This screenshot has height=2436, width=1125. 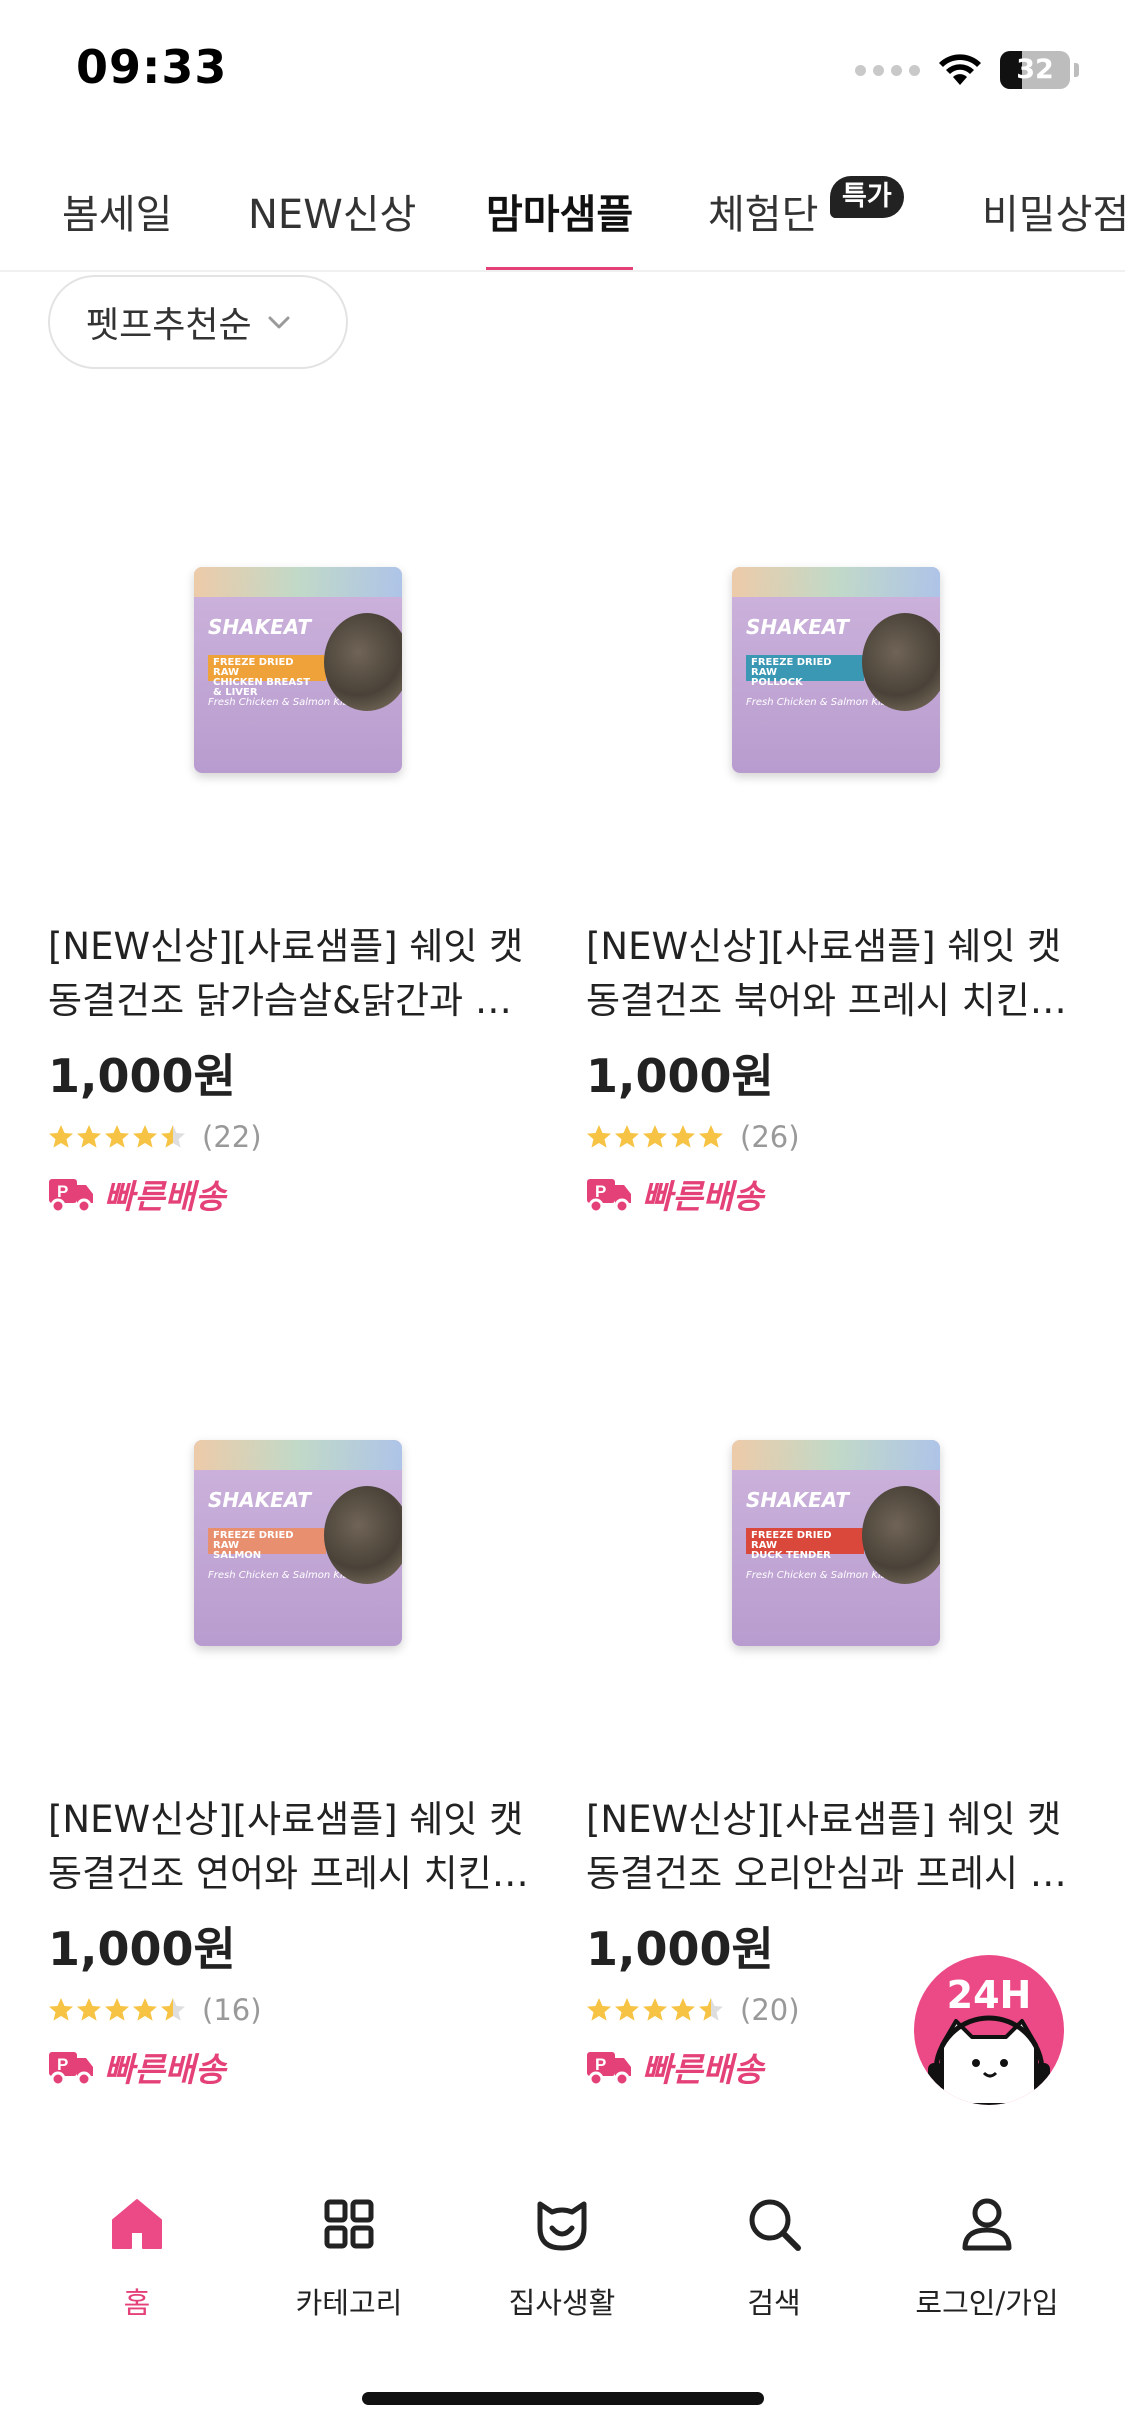 What do you see at coordinates (295, 1873) in the screenshot?
I see `product-title-line2: 동결건조 연어와 프레시 치킨&연어` at bounding box center [295, 1873].